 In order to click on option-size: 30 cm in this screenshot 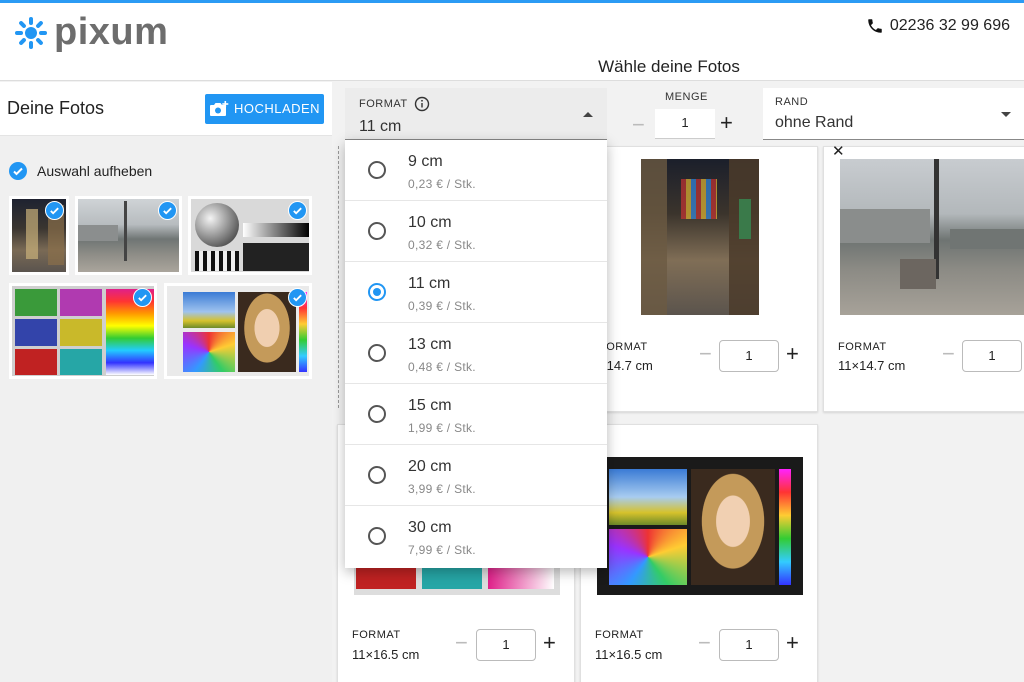, I will do `click(430, 527)`.